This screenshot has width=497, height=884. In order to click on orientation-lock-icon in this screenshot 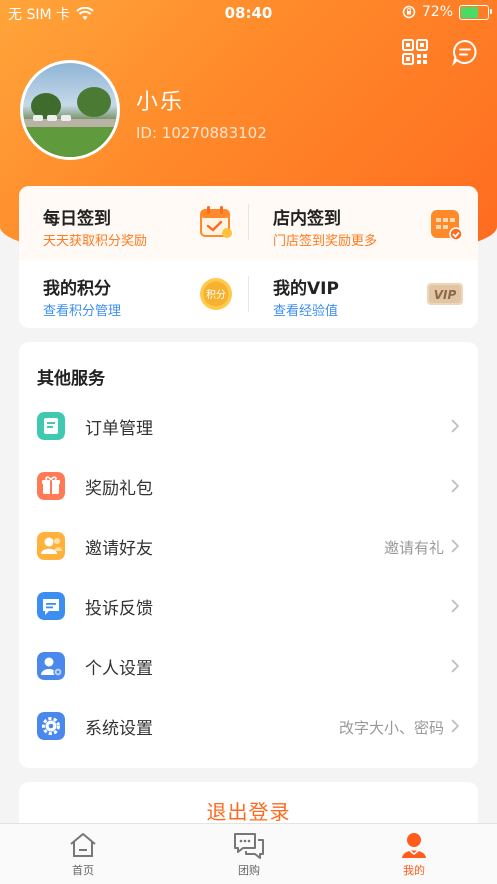, I will do `click(409, 12)`.